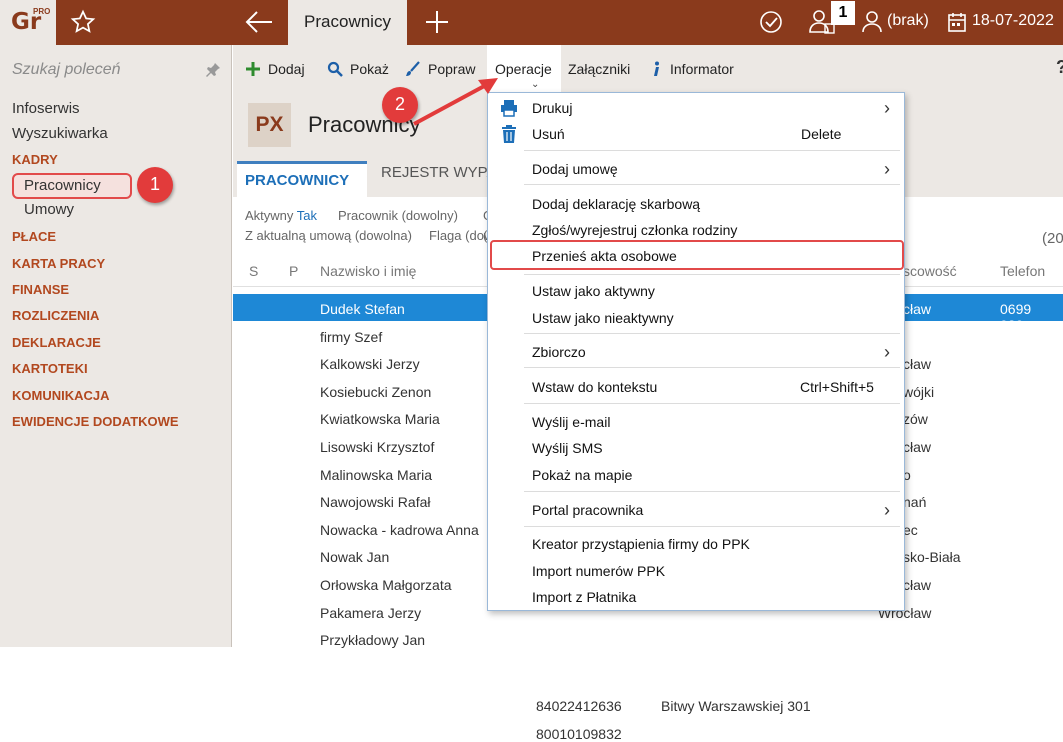 The width and height of the screenshot is (1063, 742). Describe the element at coordinates (736, 706) in the screenshot. I see `cell-street: Bitwy Warszawskiej 301` at that location.